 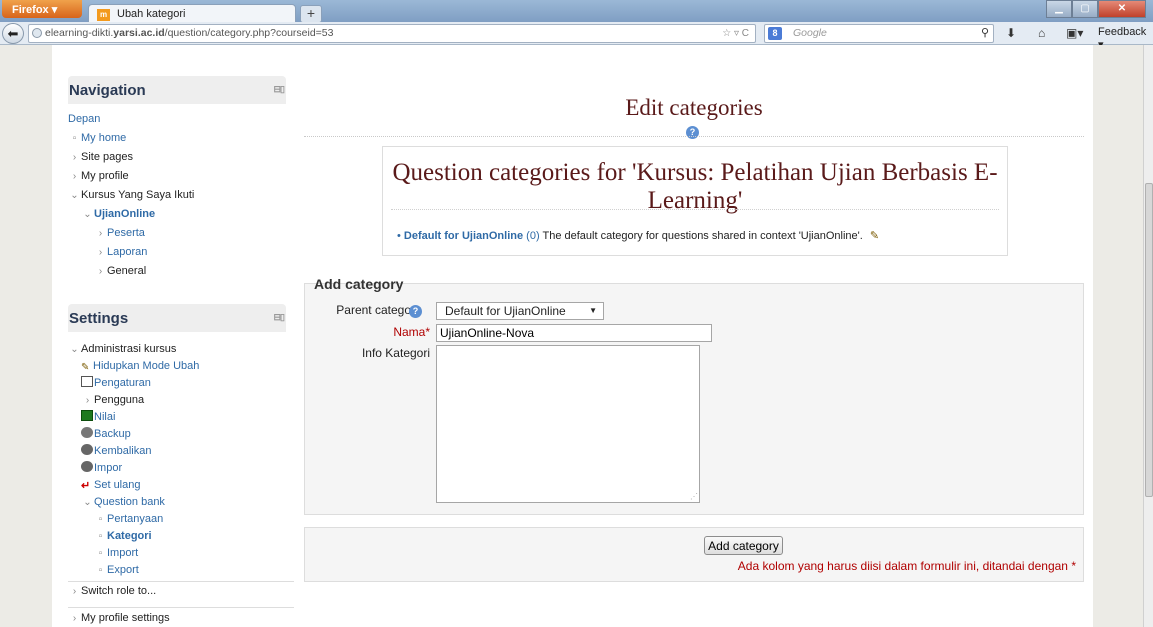 I want to click on tab-title: Ubah kategori, so click(x=151, y=14).